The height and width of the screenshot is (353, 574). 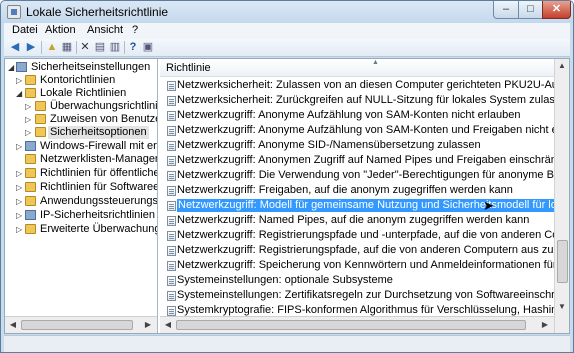 I want to click on scroll-down-icon: ▼, so click(x=562, y=307).